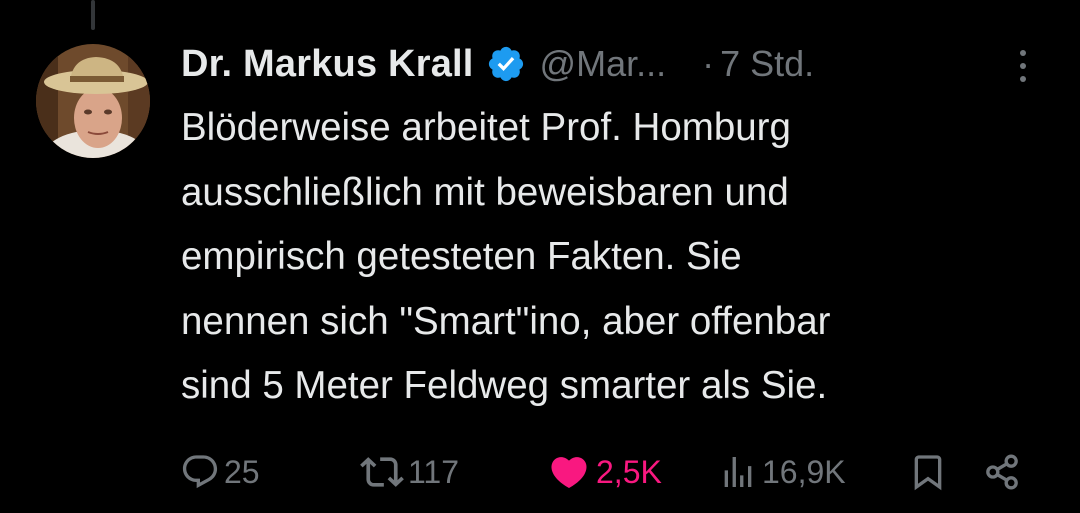 Image resolution: width=1080 pixels, height=513 pixels. Describe the element at coordinates (242, 471) in the screenshot. I see `reply-count: 25` at that location.